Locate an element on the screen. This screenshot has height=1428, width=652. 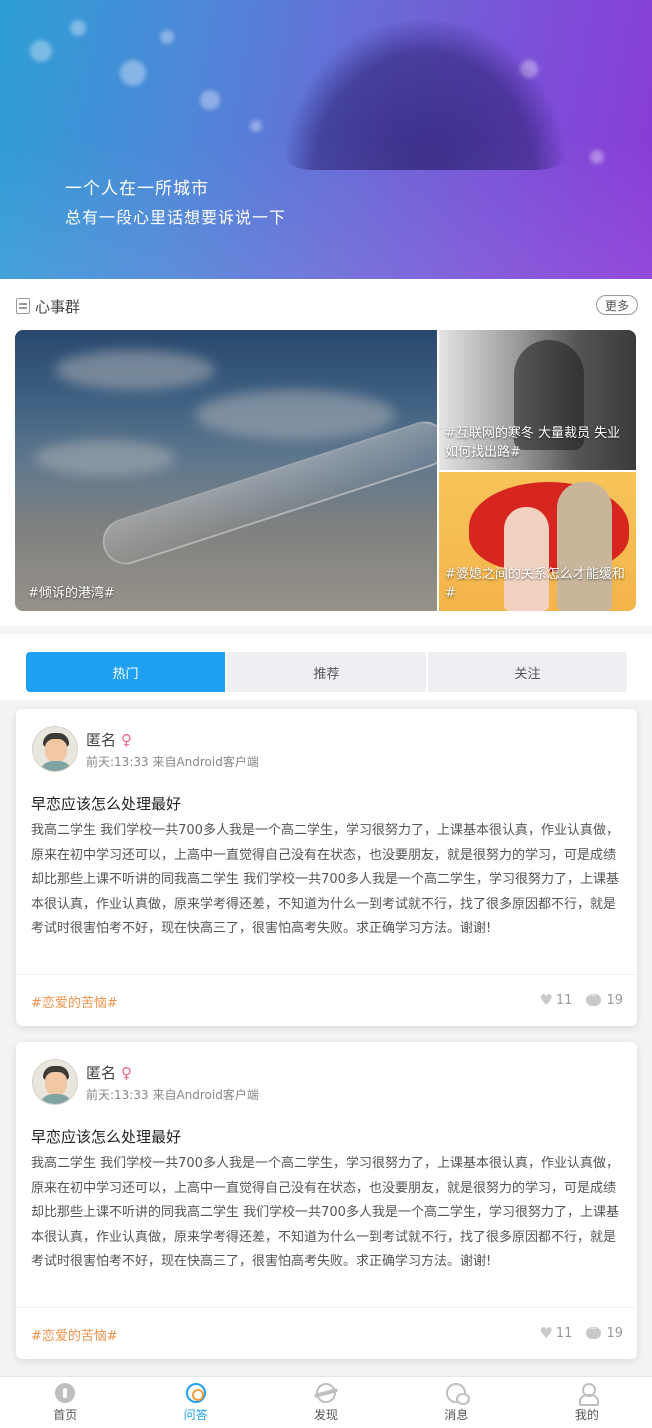
topic-tile-harbor: #倾诉的港湾# is located at coordinates (226, 470).